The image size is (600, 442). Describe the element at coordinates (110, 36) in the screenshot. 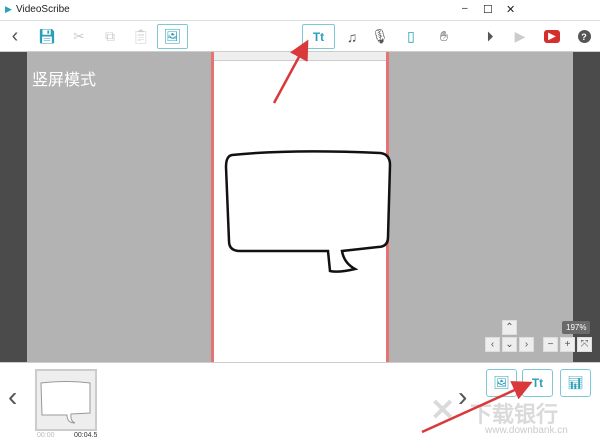

I see `copy-icon: ⧉` at that location.